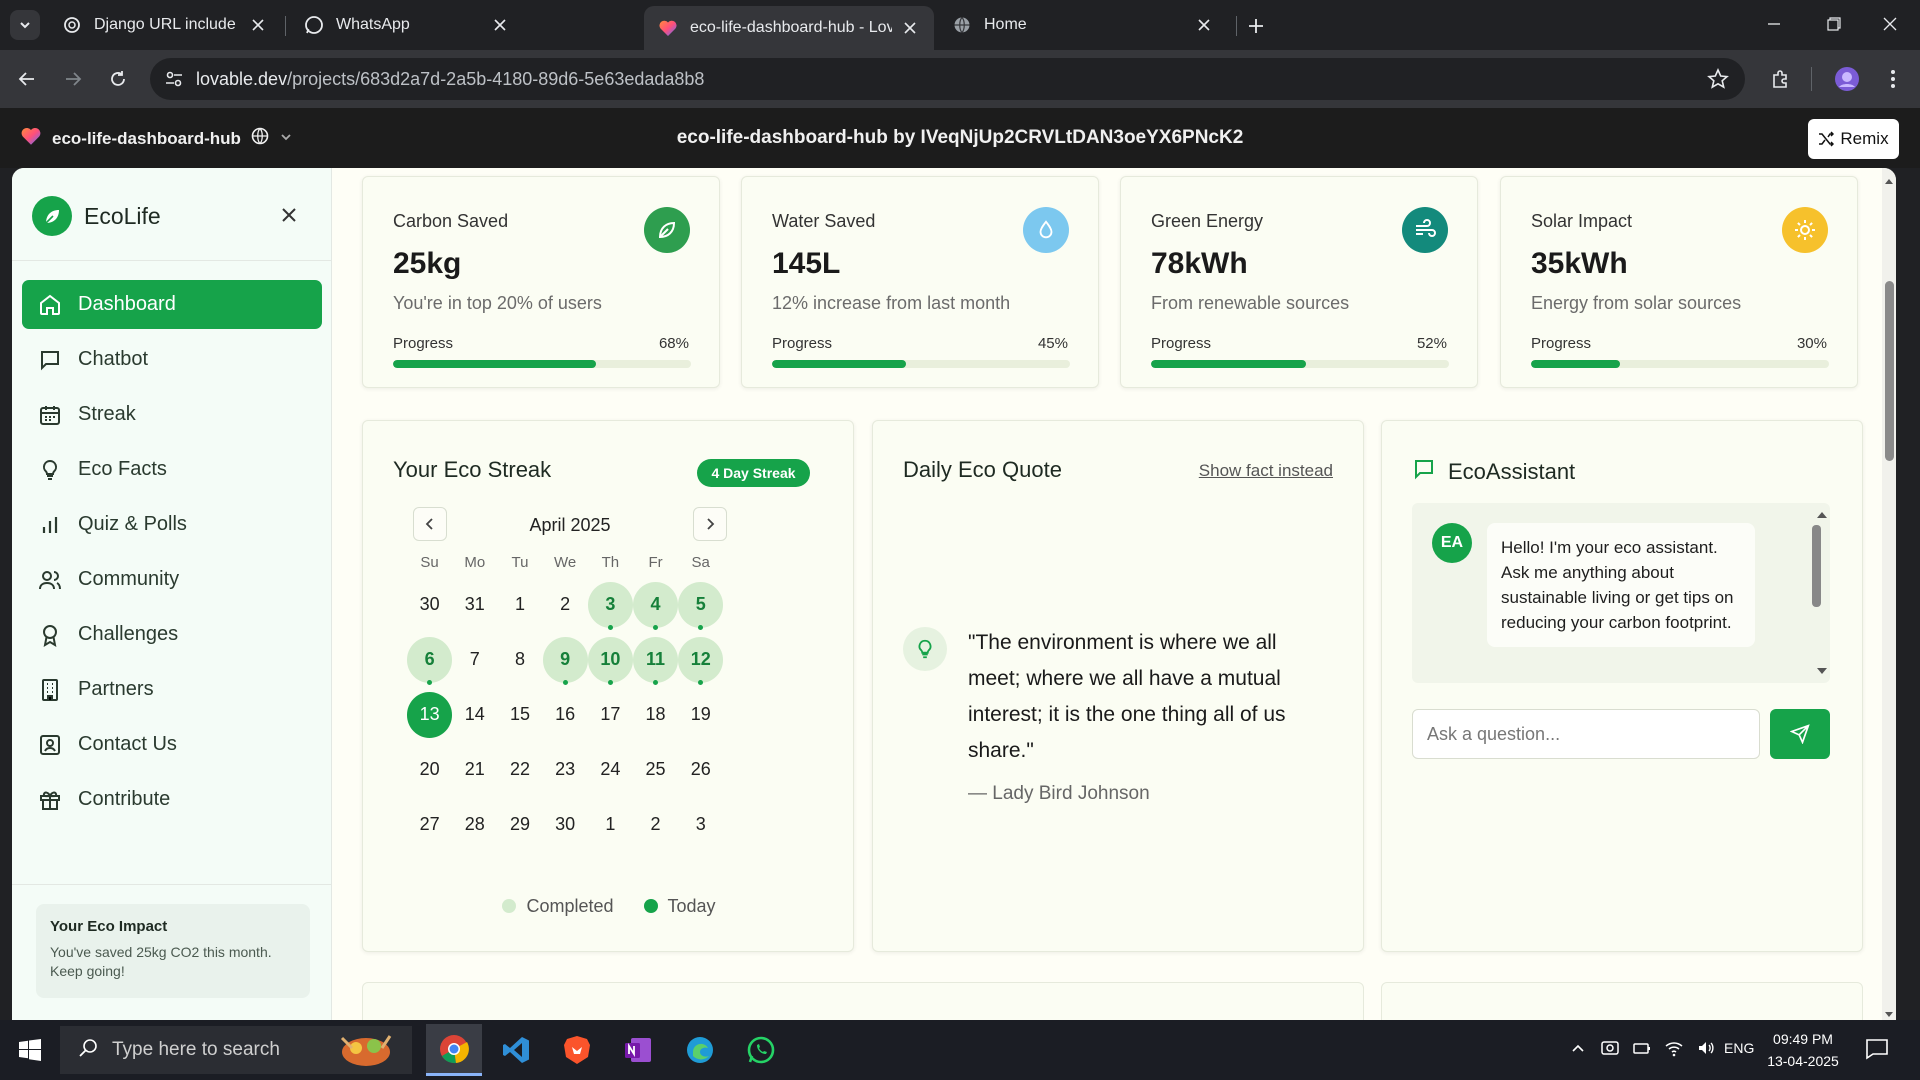  What do you see at coordinates (610, 714) in the screenshot?
I see `calendar-day: 17` at bounding box center [610, 714].